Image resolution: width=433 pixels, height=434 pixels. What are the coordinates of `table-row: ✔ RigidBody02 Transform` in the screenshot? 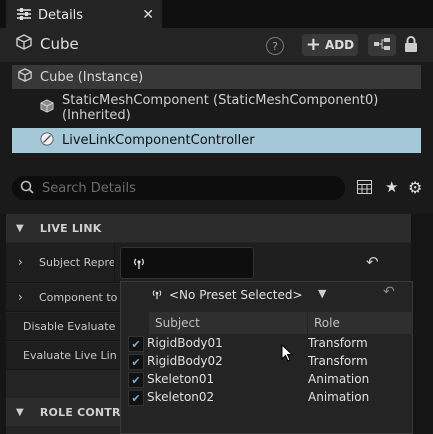 It's located at (269, 362).